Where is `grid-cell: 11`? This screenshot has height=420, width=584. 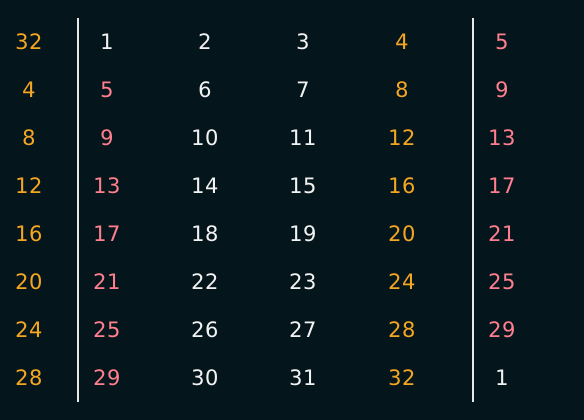
grid-cell: 11 is located at coordinates (303, 138).